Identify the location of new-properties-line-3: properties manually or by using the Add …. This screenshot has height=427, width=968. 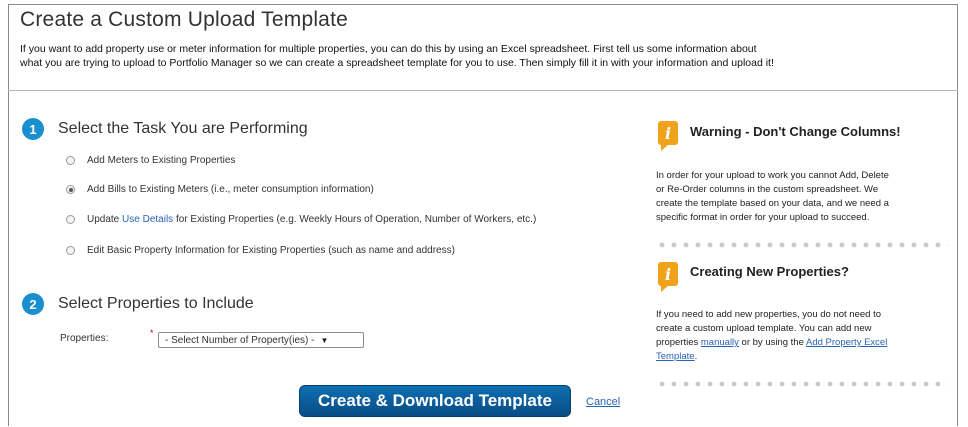
(802, 343).